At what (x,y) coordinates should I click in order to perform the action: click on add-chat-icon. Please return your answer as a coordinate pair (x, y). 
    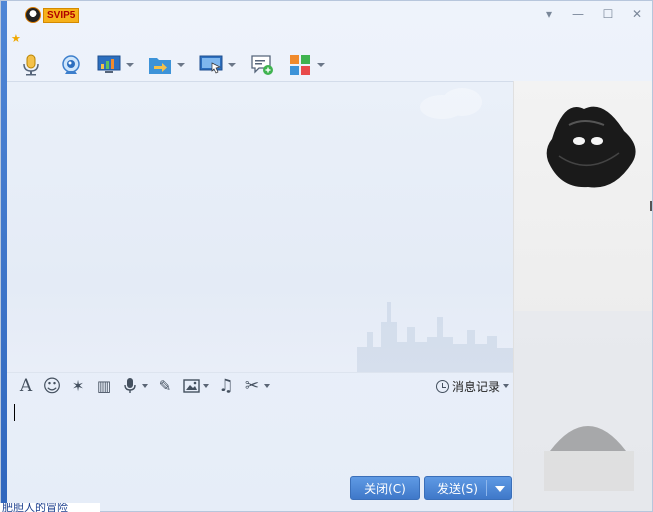
    Looking at the image, I should click on (262, 65).